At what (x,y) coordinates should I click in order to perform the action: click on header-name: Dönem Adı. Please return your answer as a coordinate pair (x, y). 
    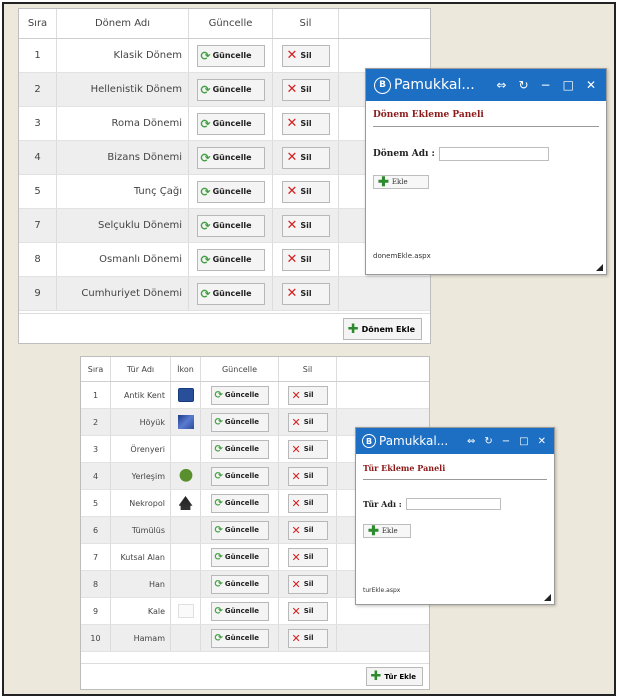
    Looking at the image, I should click on (123, 23).